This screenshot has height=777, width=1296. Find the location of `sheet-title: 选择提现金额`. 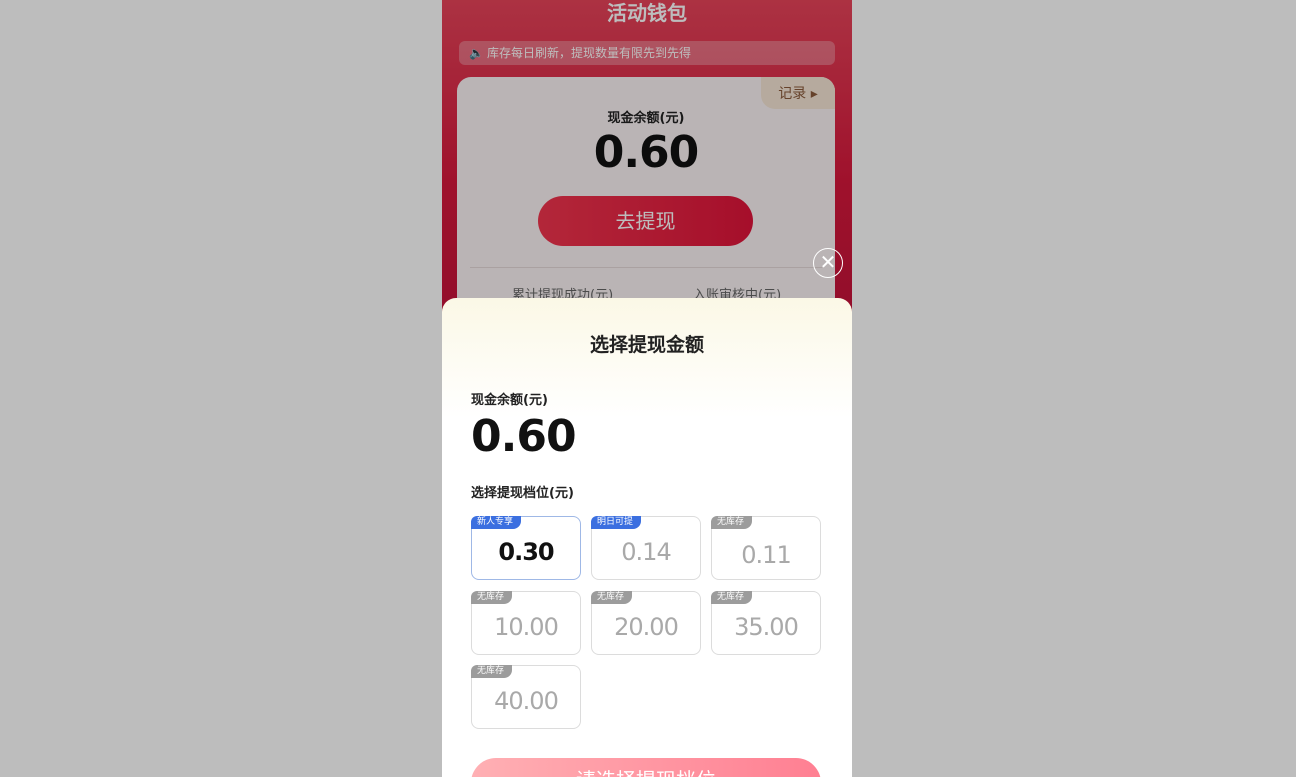

sheet-title: 选择提现金额 is located at coordinates (646, 345).